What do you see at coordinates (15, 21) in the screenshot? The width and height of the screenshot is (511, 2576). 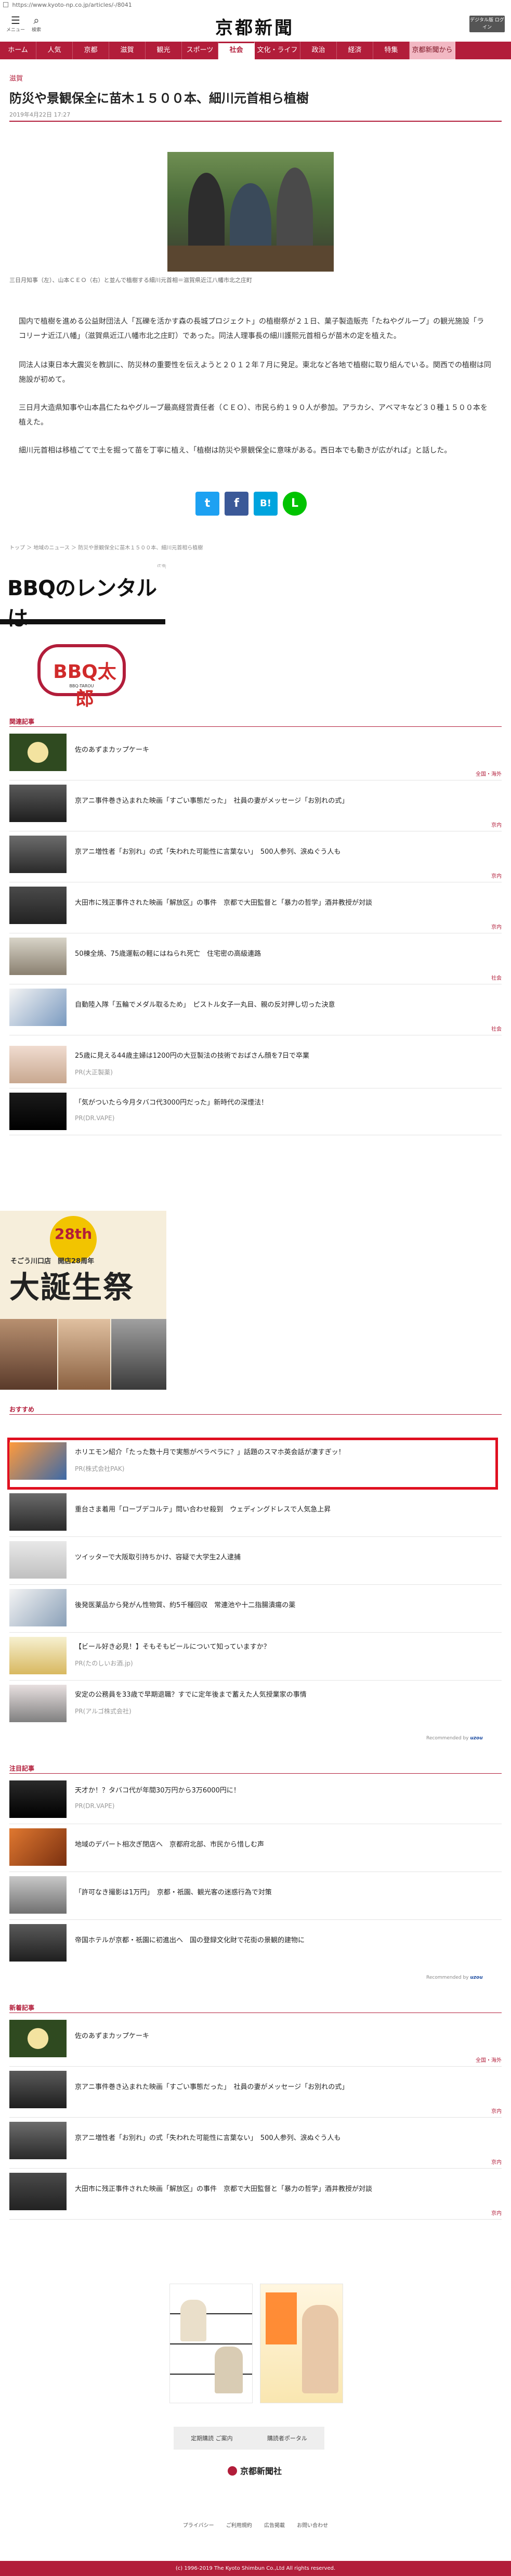 I see `hamburger-icon: ☰` at bounding box center [15, 21].